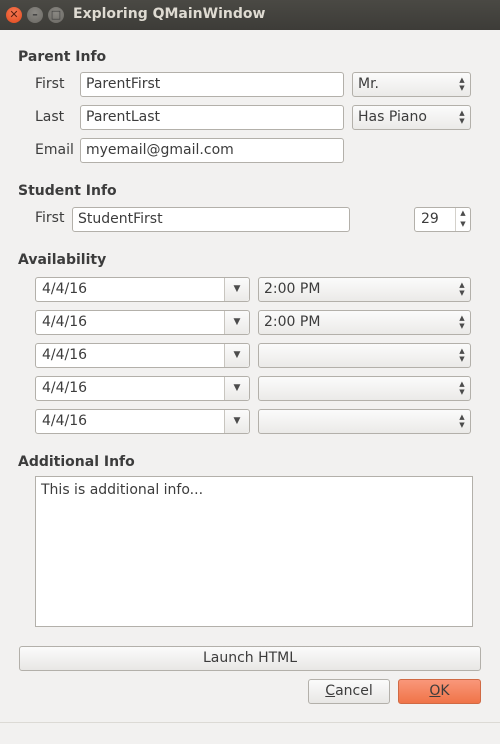 This screenshot has width=500, height=744. Describe the element at coordinates (364, 388) in the screenshot. I see `availability-time-4: ▲ ▼` at that location.